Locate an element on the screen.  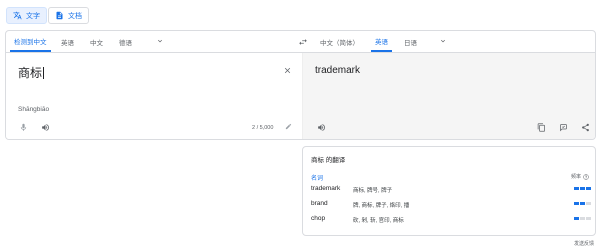
translate-icon is located at coordinates (17, 15).